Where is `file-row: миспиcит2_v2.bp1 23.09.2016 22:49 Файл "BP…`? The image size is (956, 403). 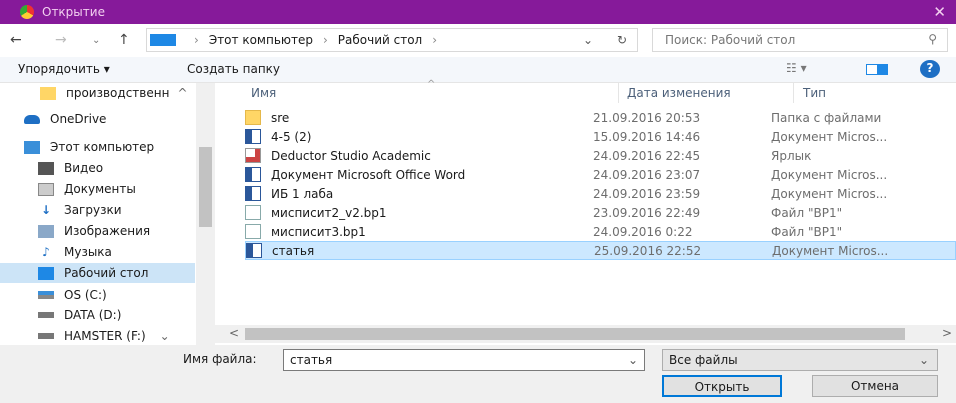
file-row: миспиcит2_v2.bp1 23.09.2016 22:49 Файл "BP… is located at coordinates (600, 212).